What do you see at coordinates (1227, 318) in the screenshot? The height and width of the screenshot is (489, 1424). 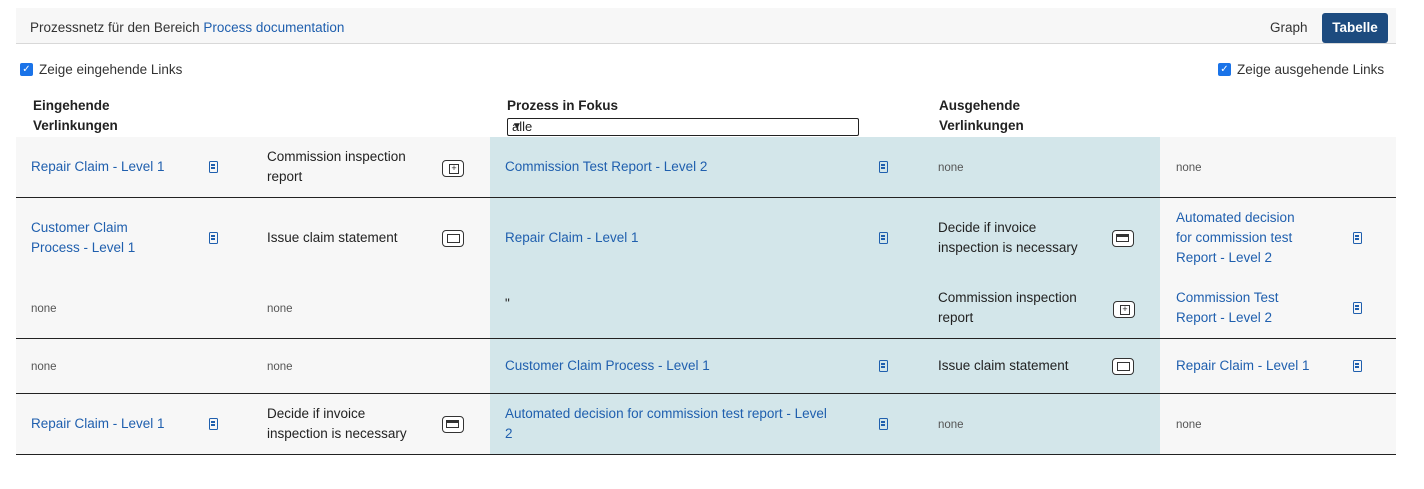 I see `outgoing-process-line2: Report - Level 2` at bounding box center [1227, 318].